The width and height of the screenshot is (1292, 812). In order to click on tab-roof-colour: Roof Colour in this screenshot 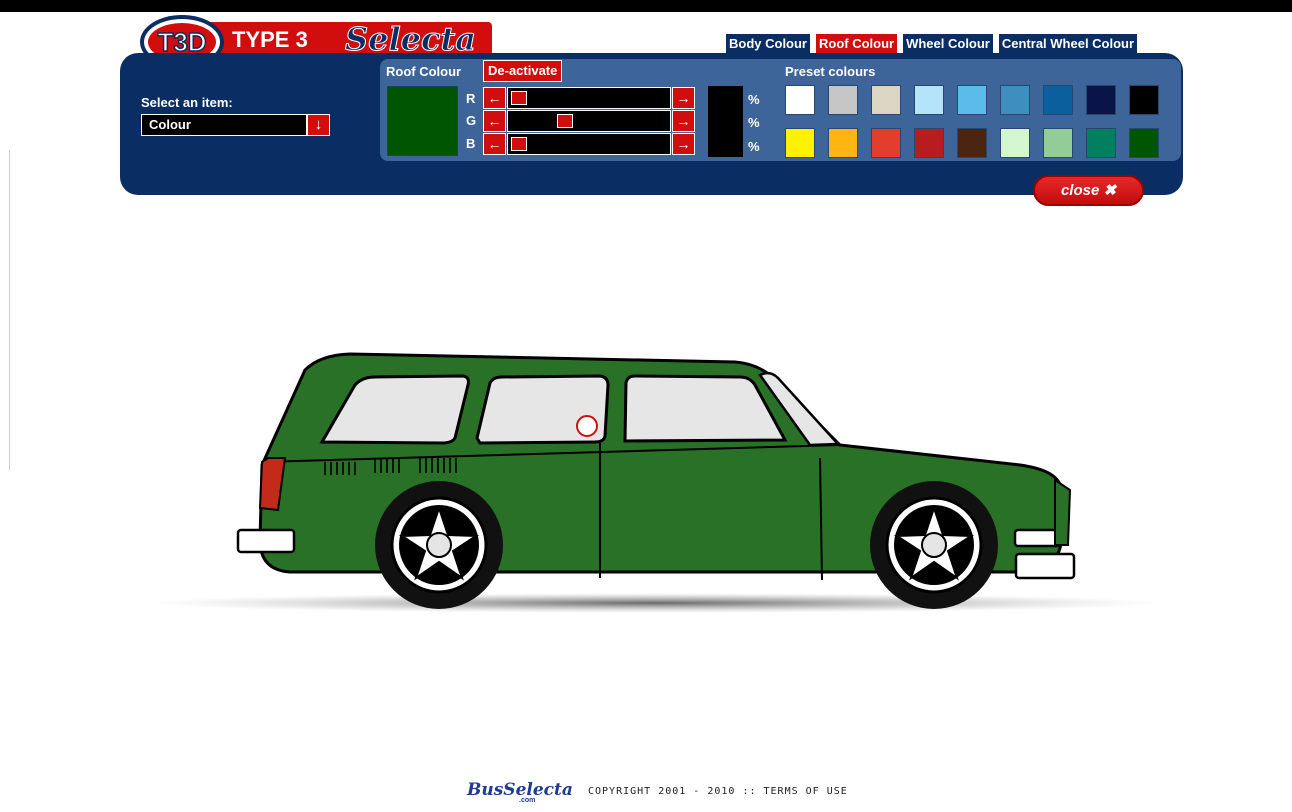, I will do `click(857, 44)`.